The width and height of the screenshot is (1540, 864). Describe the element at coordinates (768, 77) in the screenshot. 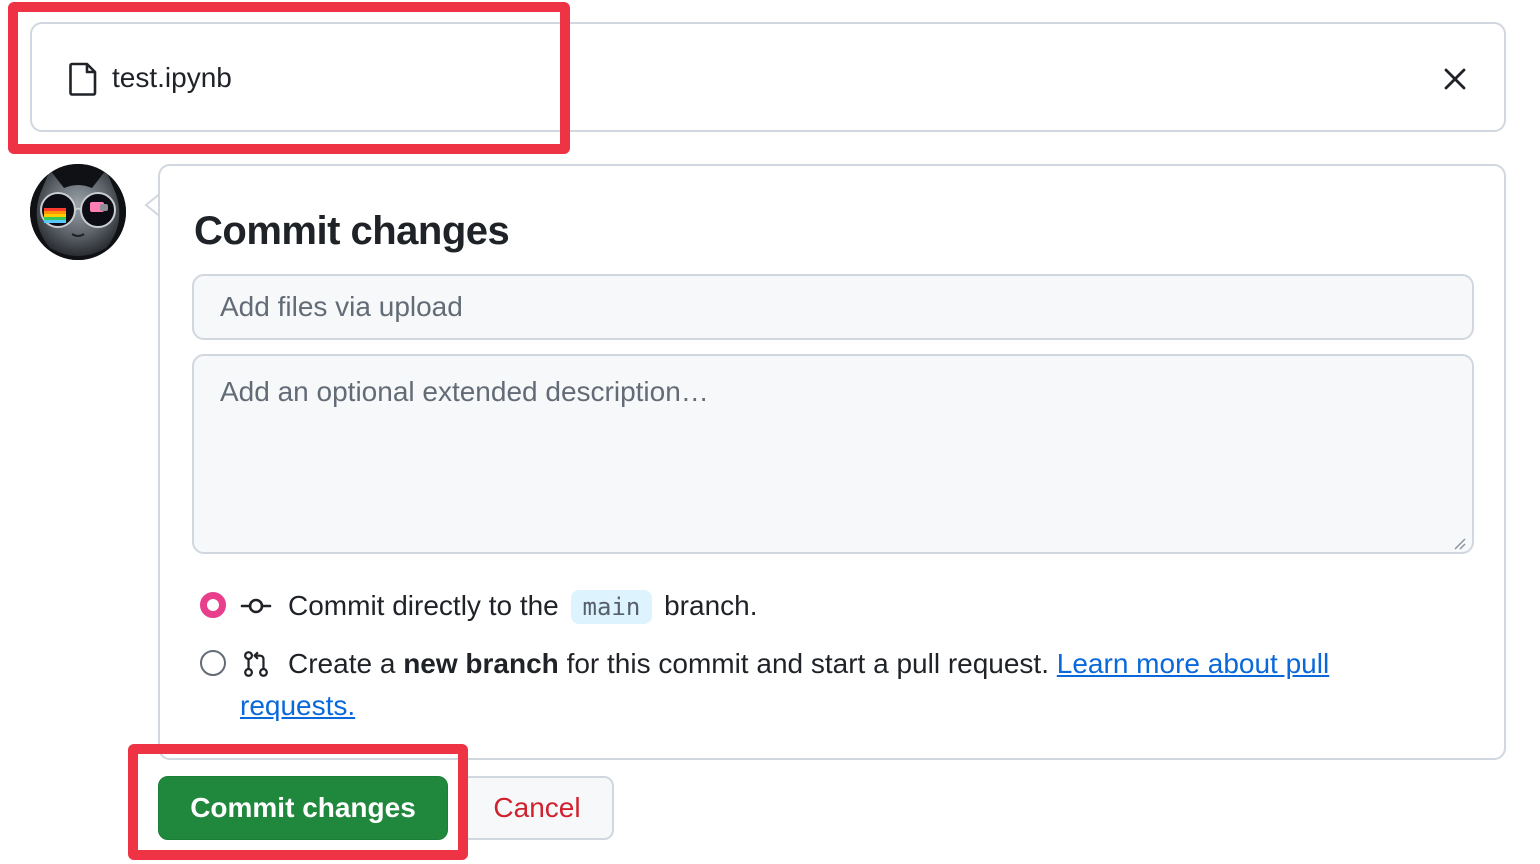

I see `file-row: test.ipynb` at that location.